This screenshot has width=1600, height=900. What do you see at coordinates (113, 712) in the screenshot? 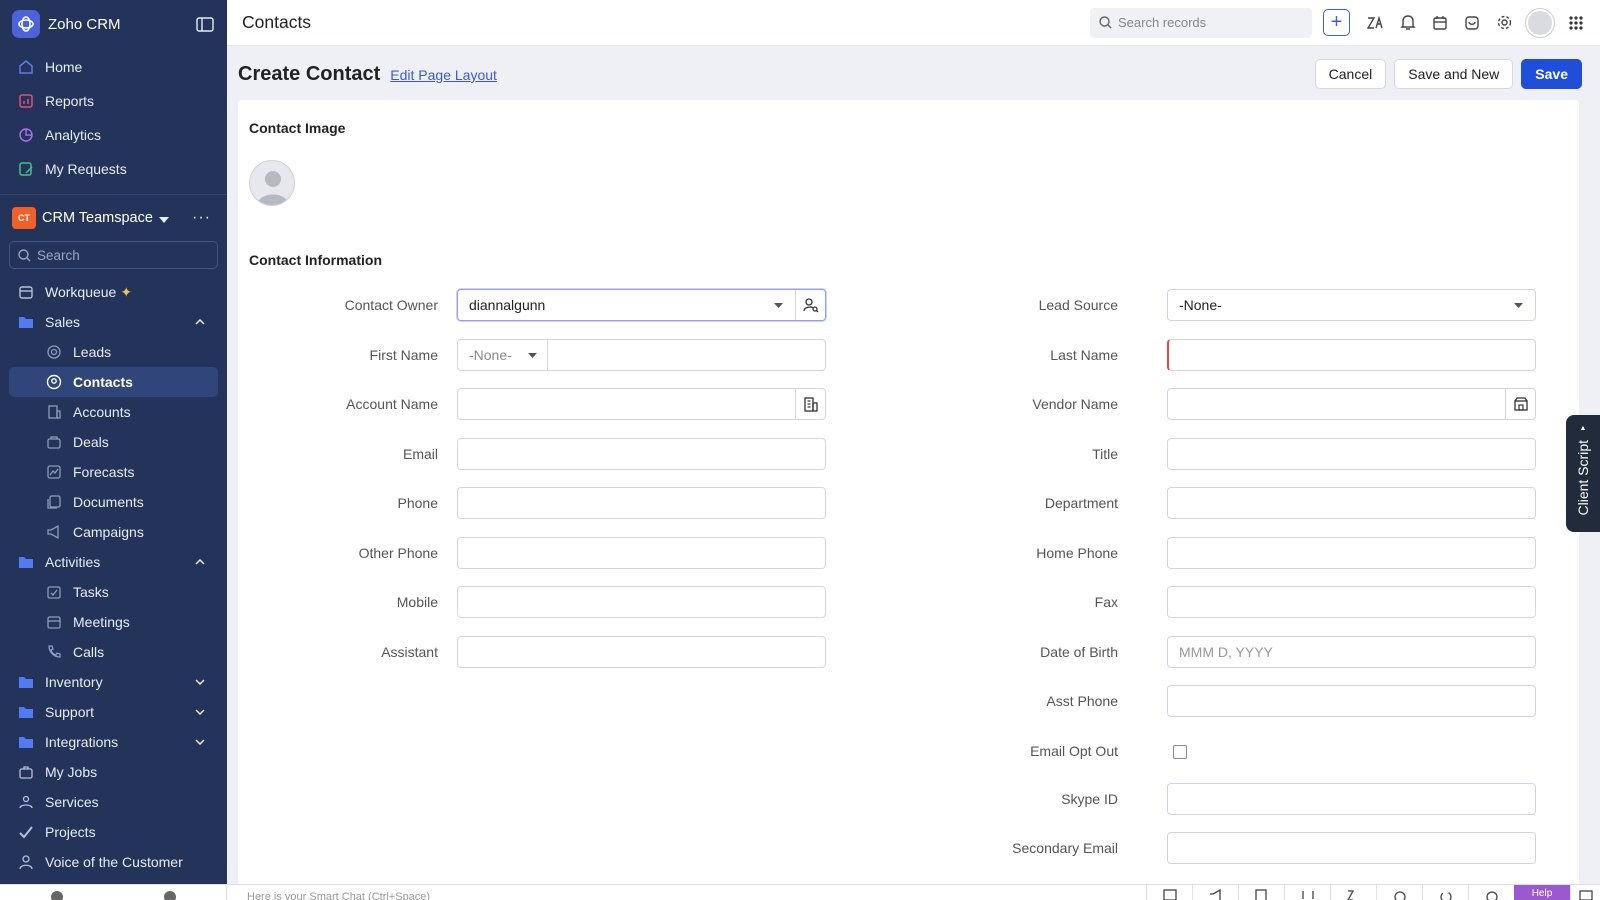
I see `sidebar-group-support: Support` at bounding box center [113, 712].